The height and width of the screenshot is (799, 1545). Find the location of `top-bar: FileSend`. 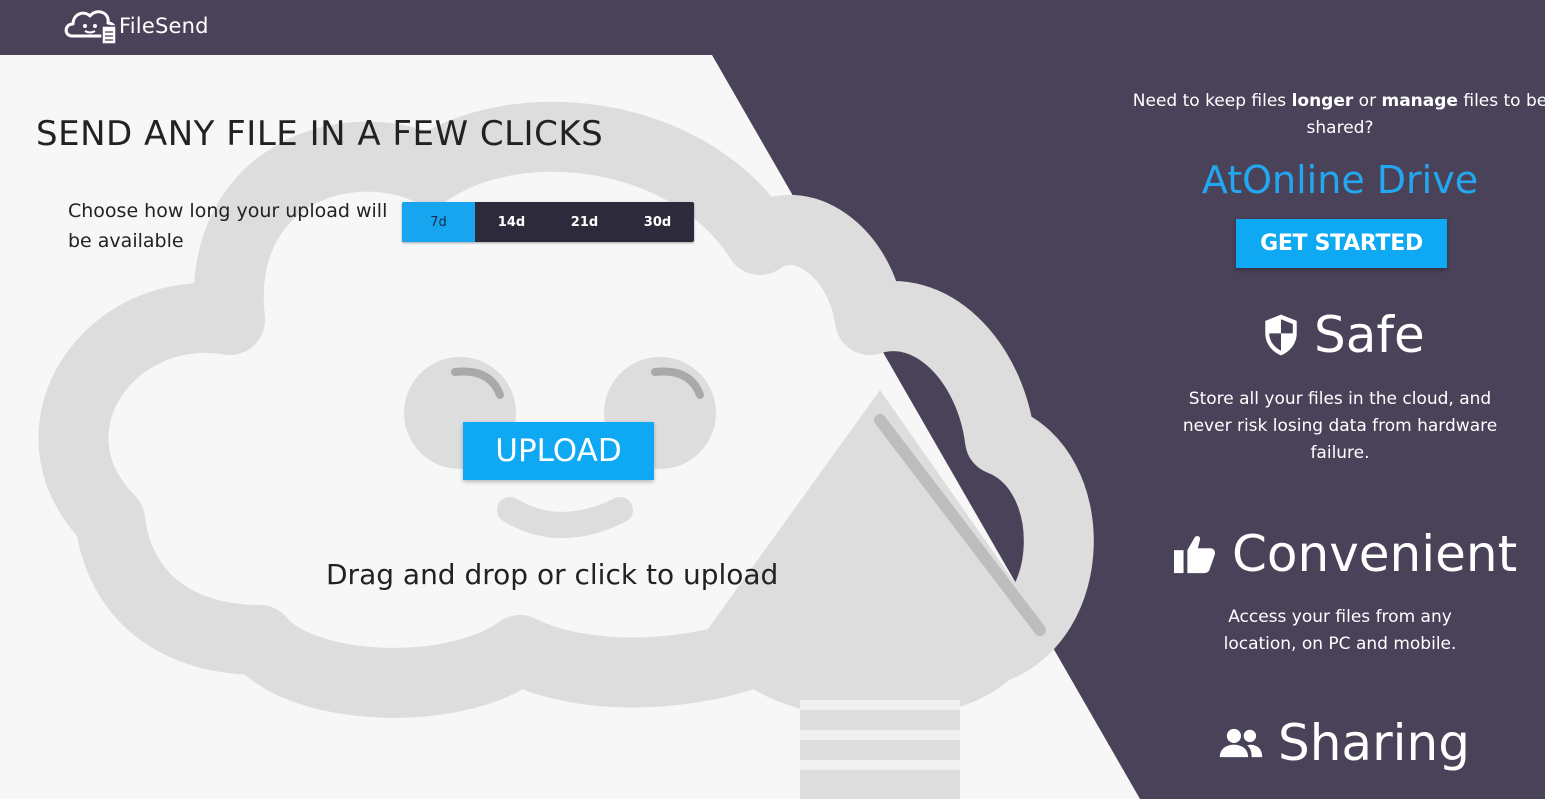

top-bar: FileSend is located at coordinates (772, 27).